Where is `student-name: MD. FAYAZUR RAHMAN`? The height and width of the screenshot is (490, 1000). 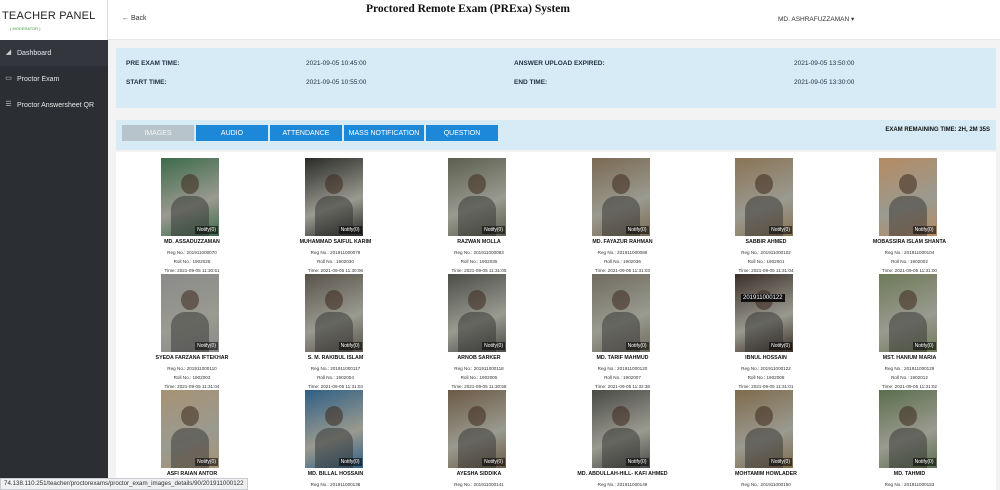
student-name: MD. FAYAZUR RAHMAN is located at coordinates (622, 242).